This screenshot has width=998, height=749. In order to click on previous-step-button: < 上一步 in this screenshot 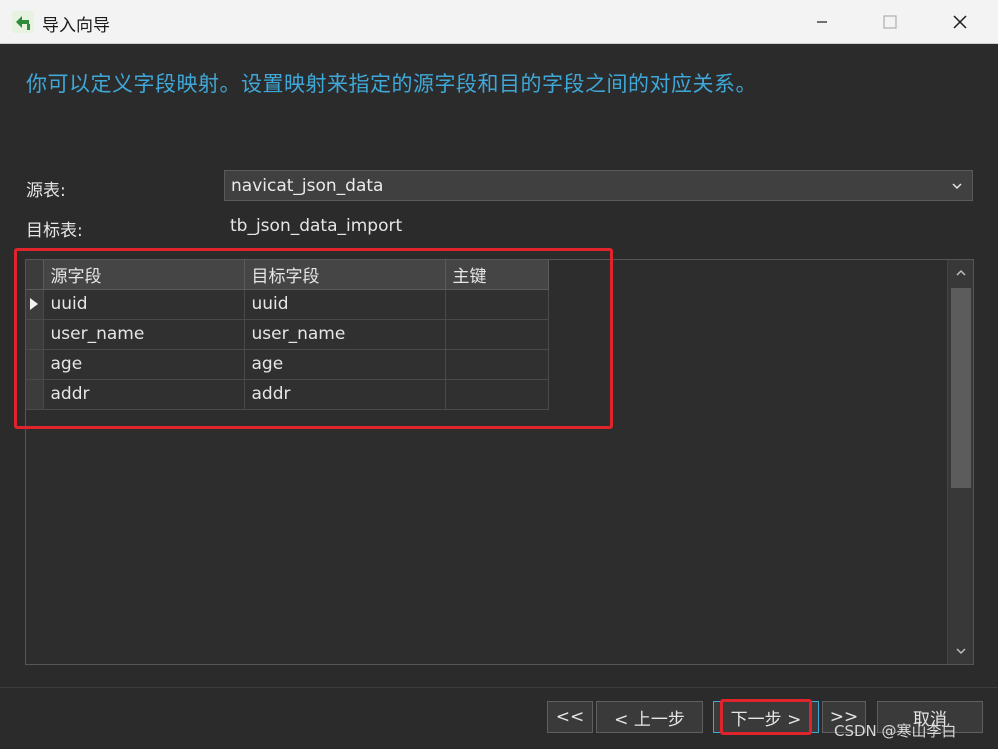, I will do `click(649, 717)`.